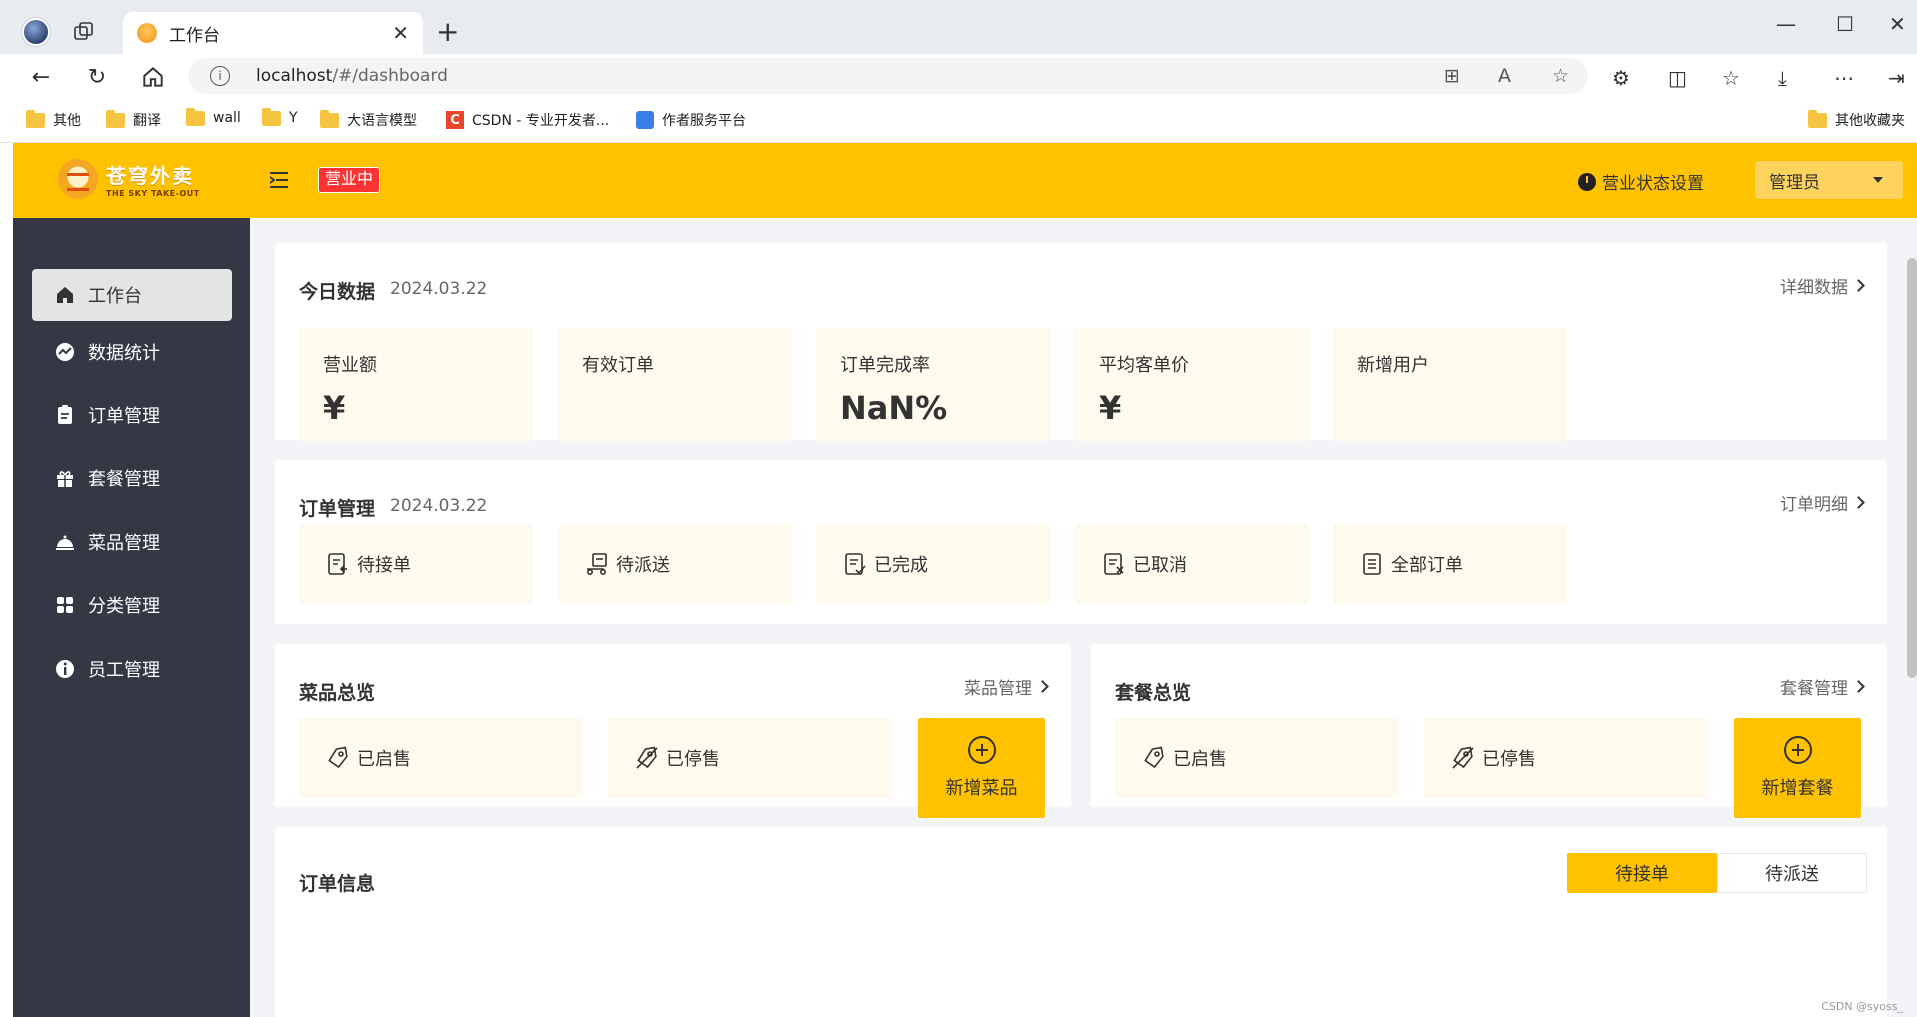 Image resolution: width=1917 pixels, height=1017 pixels. I want to click on link-label: 详细数据, so click(1814, 288).